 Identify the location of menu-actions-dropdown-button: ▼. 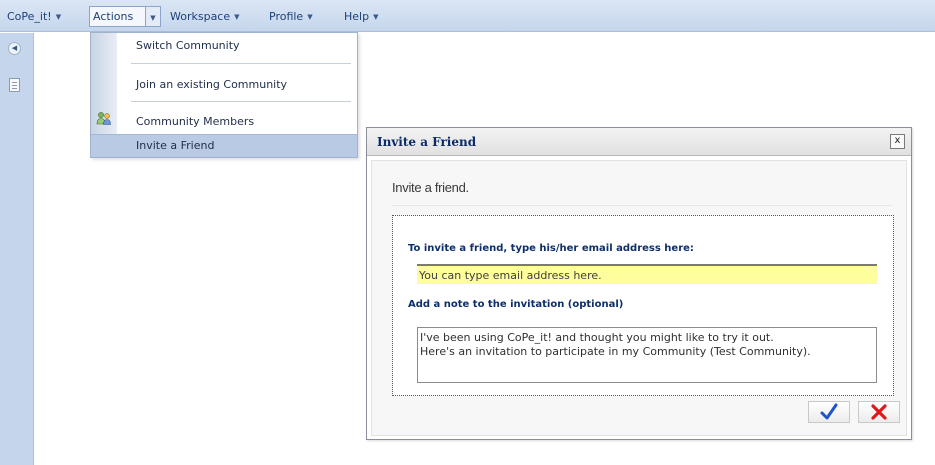
(152, 16).